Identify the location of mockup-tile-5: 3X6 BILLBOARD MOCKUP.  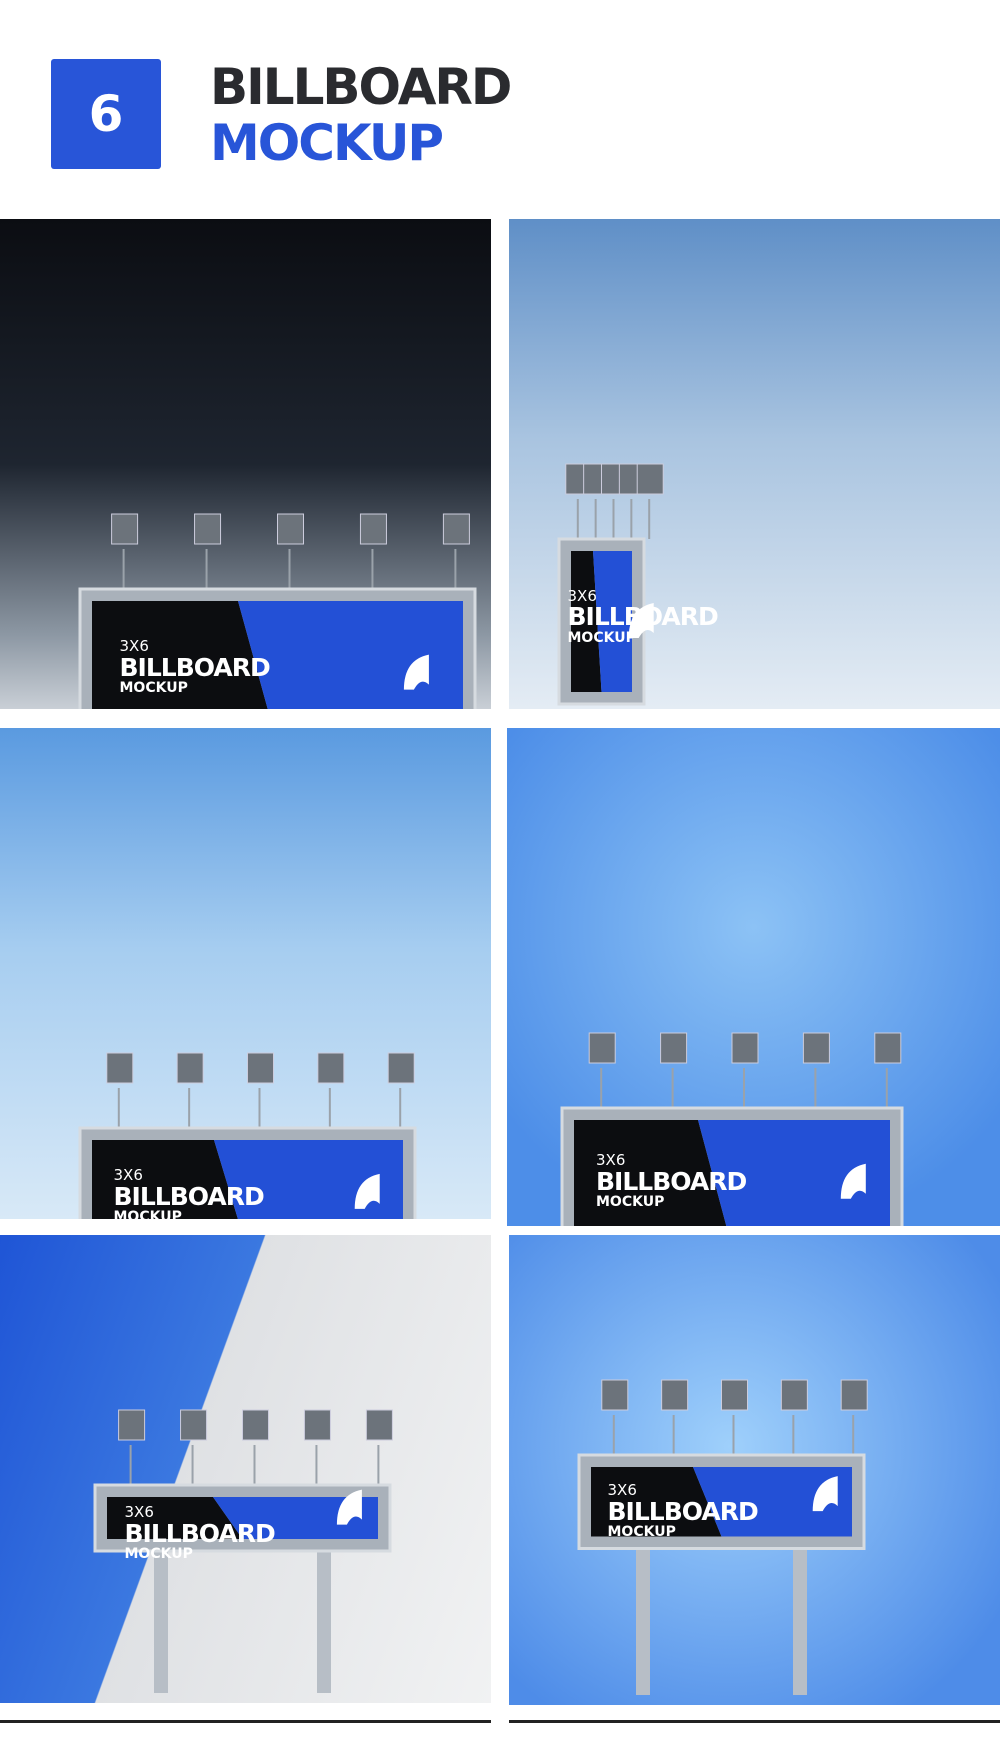
(245, 1469).